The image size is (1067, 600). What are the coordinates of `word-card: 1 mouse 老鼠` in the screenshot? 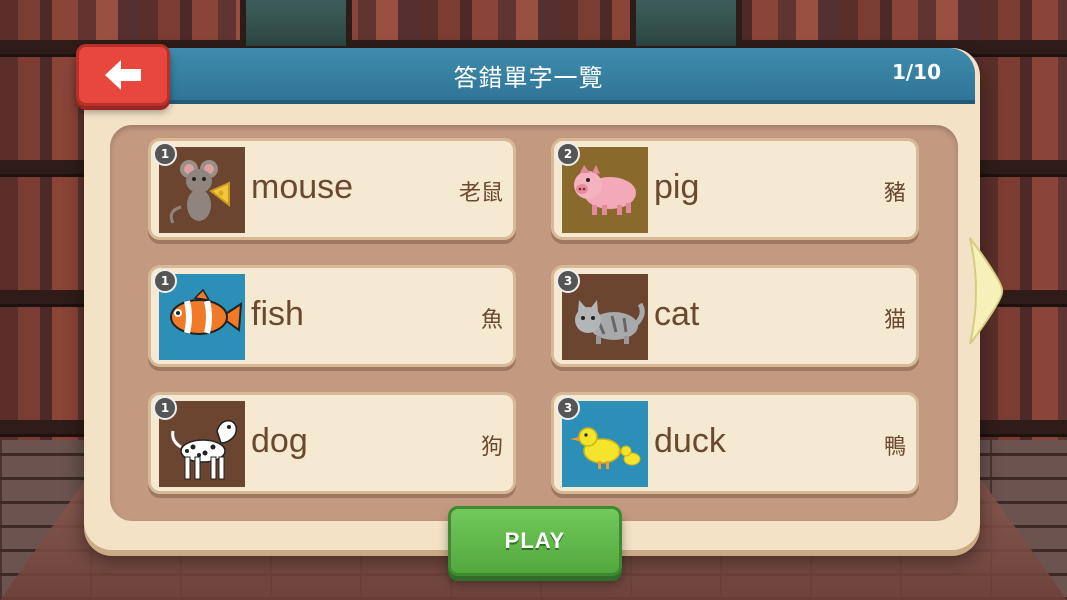 It's located at (332, 189).